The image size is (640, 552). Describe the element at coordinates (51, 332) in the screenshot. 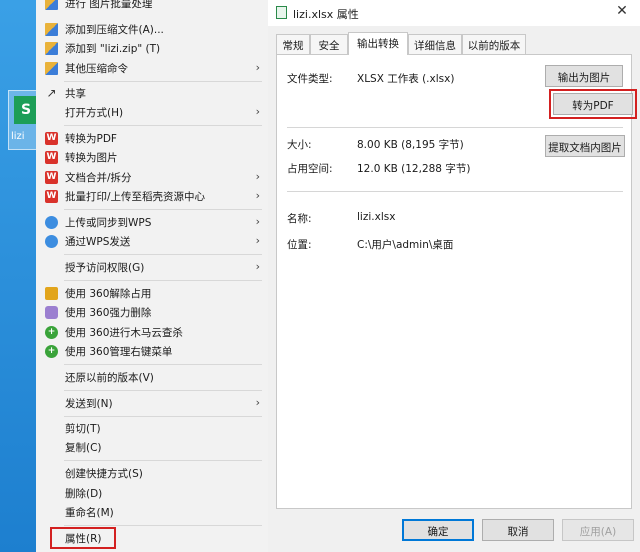

I see `360-scan-icon: +` at that location.